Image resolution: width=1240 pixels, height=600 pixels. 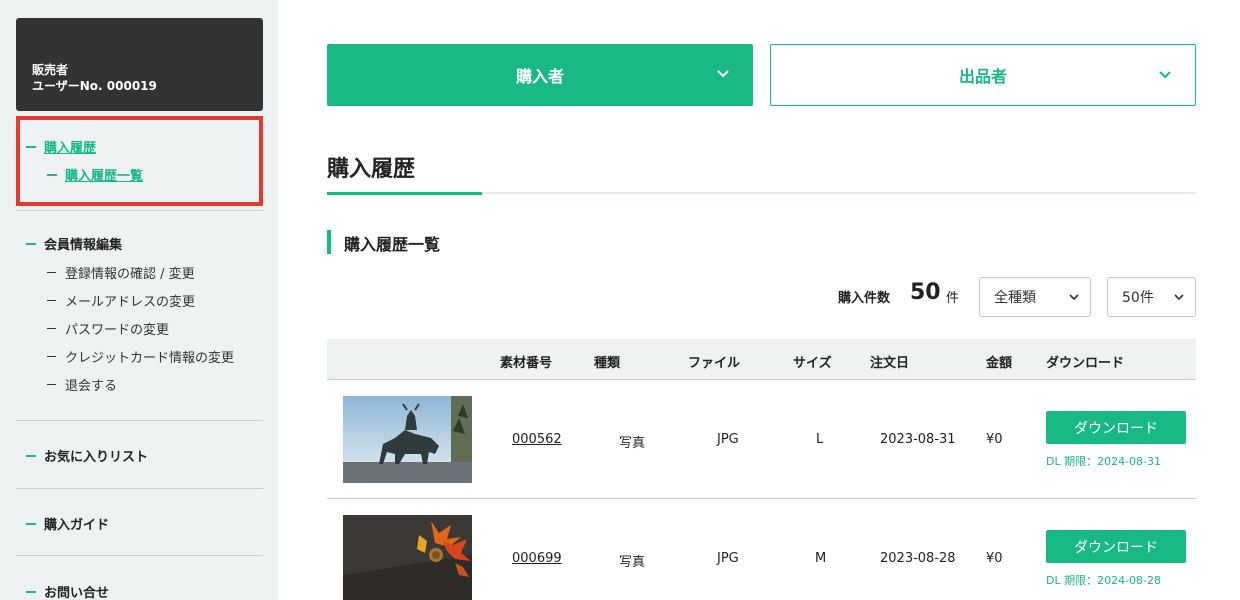 I want to click on material-id-link: 000562, so click(x=537, y=439).